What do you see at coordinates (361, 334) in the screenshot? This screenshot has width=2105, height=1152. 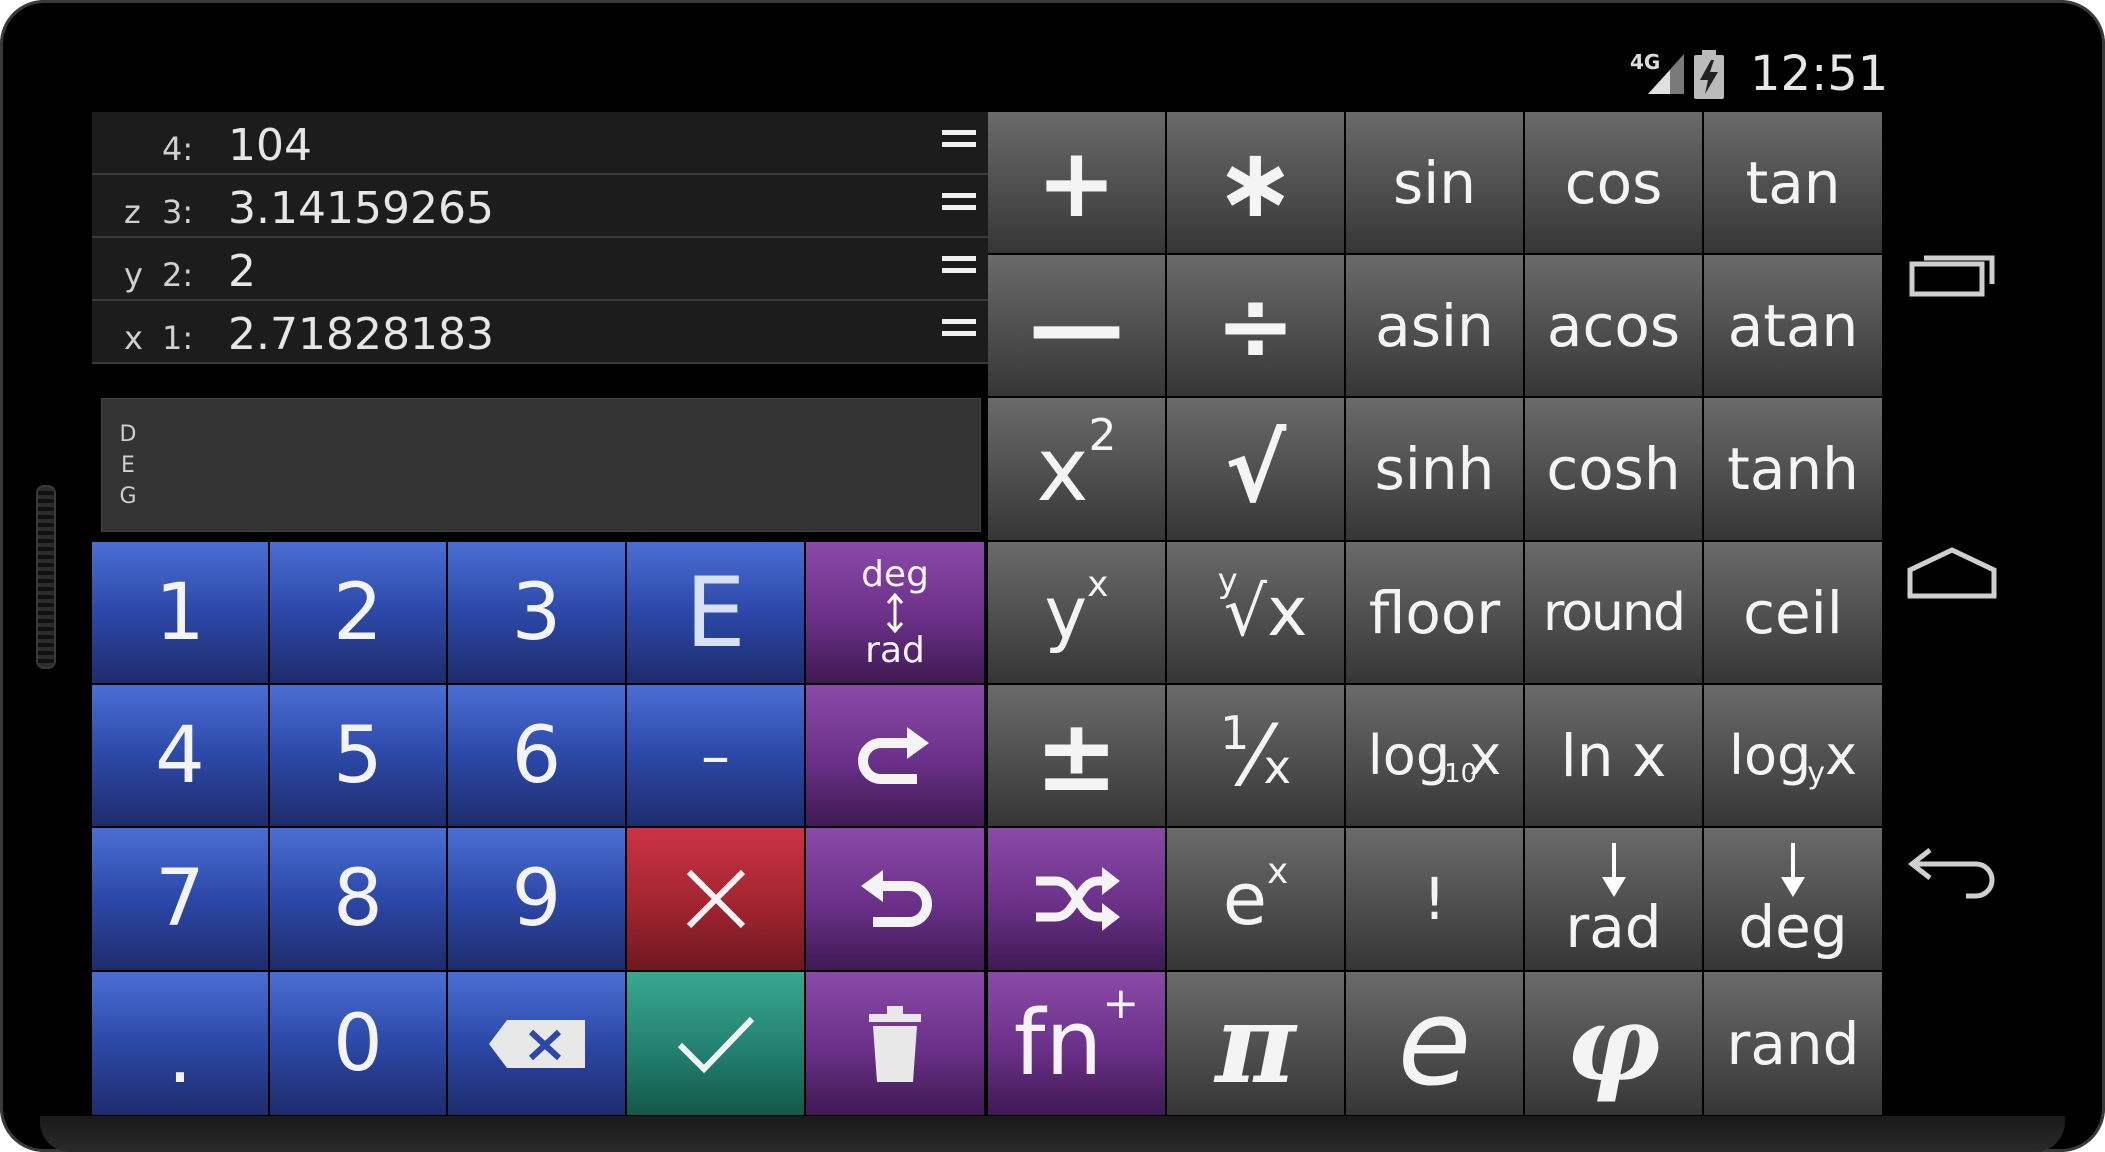 I see `stack-value: 2.71828183` at bounding box center [361, 334].